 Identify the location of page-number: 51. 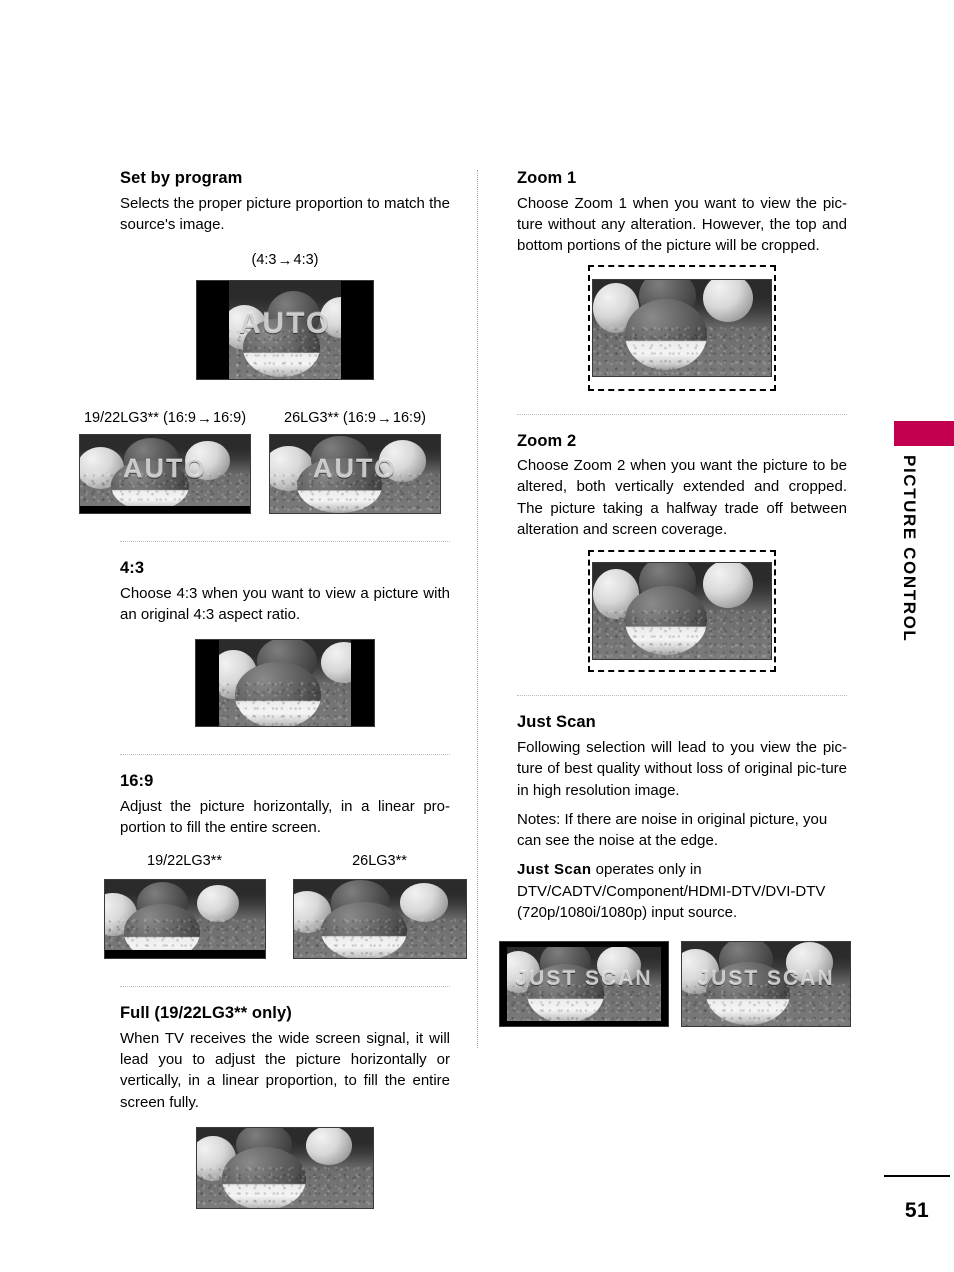
(917, 1210).